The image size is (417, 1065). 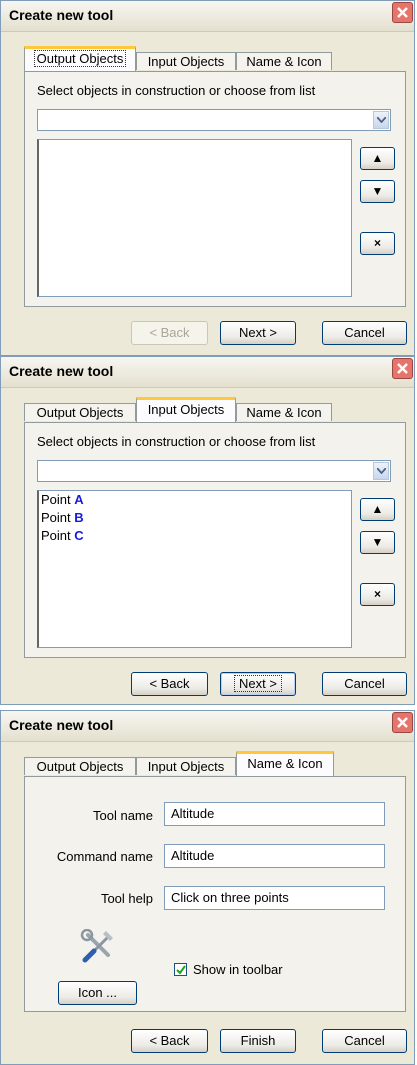 What do you see at coordinates (123, 815) in the screenshot?
I see `tool-name-label: Tool name` at bounding box center [123, 815].